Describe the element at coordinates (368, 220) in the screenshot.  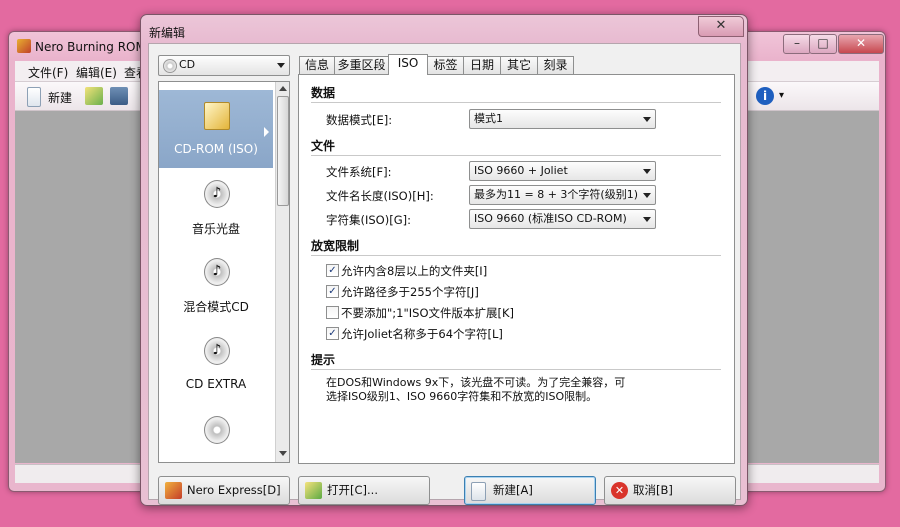
I see `charset-label: 字符集(ISO)[G]:` at that location.